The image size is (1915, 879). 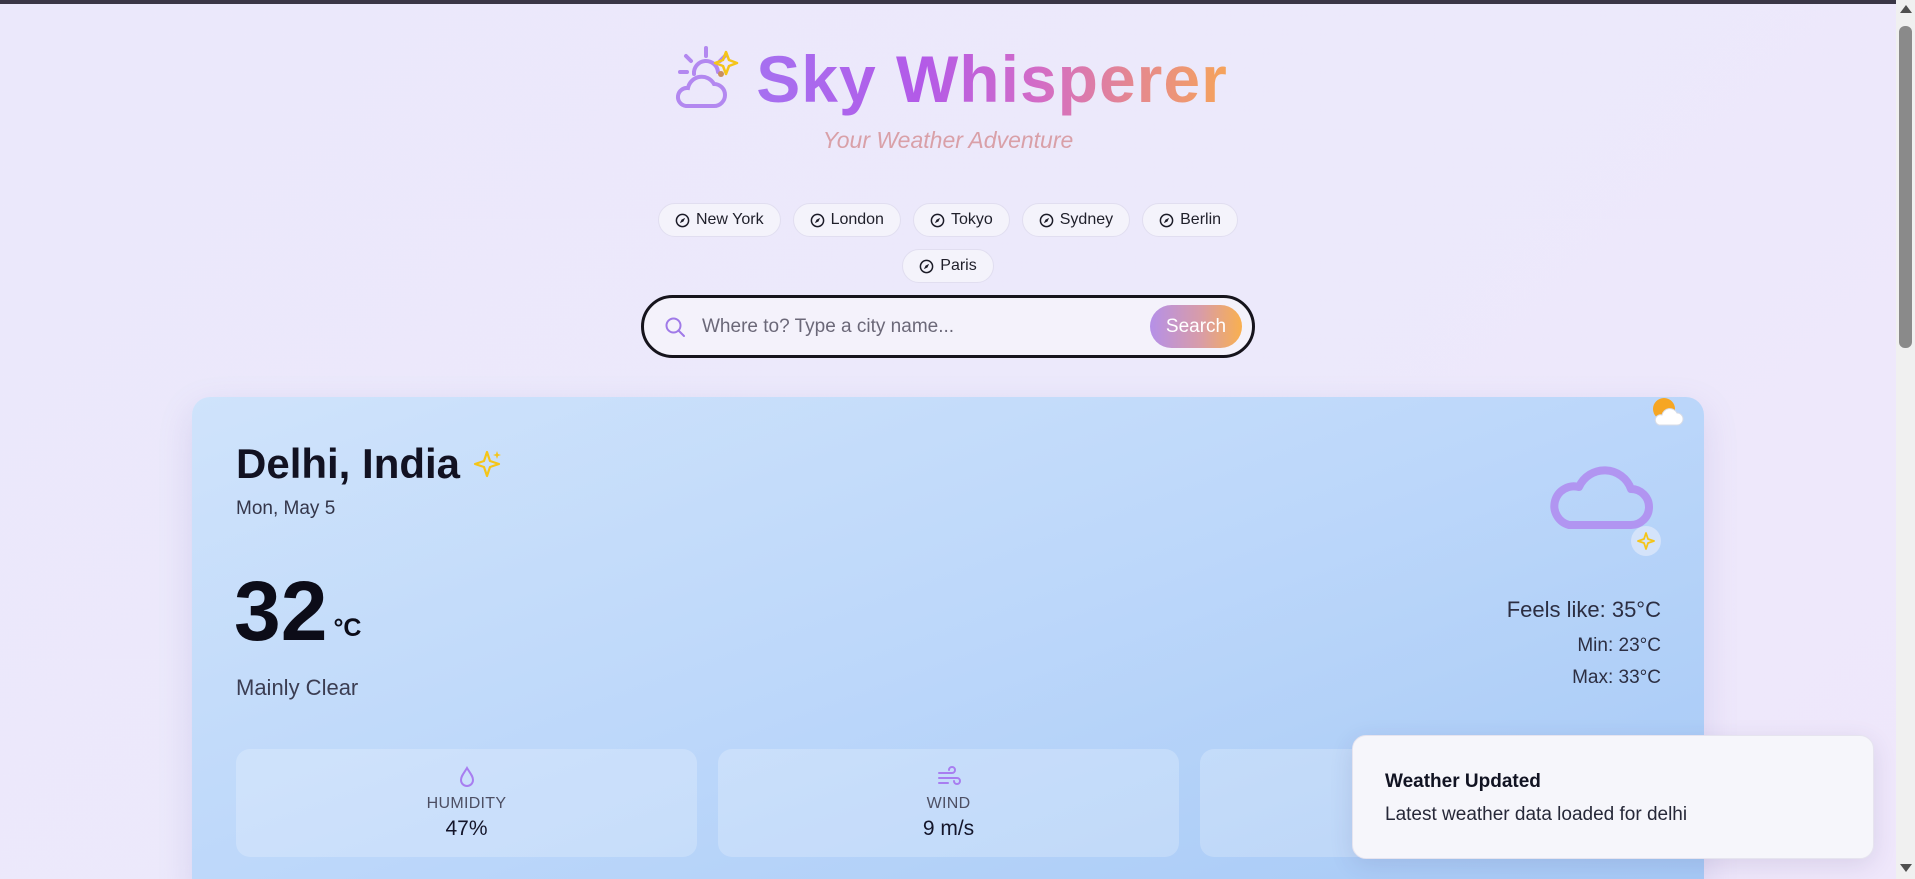 What do you see at coordinates (1619, 645) in the screenshot?
I see `min-temperature: Min: 23°C` at bounding box center [1619, 645].